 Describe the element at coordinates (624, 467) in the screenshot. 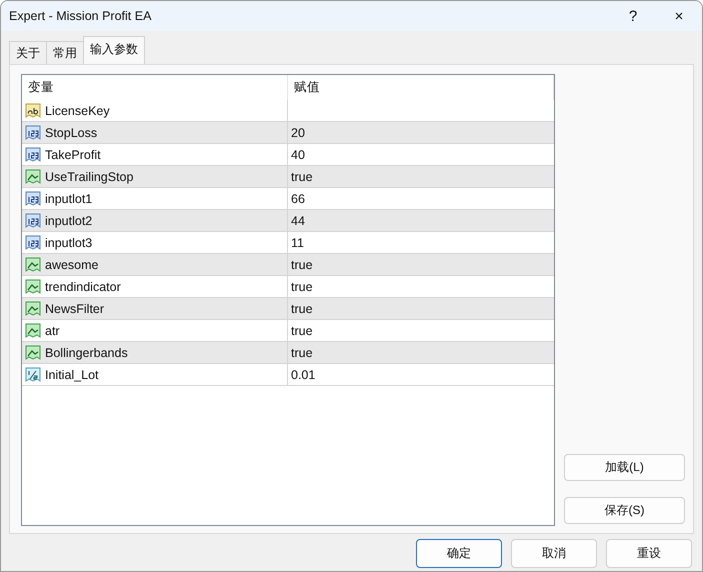

I see `side-button: 加载(L)` at that location.